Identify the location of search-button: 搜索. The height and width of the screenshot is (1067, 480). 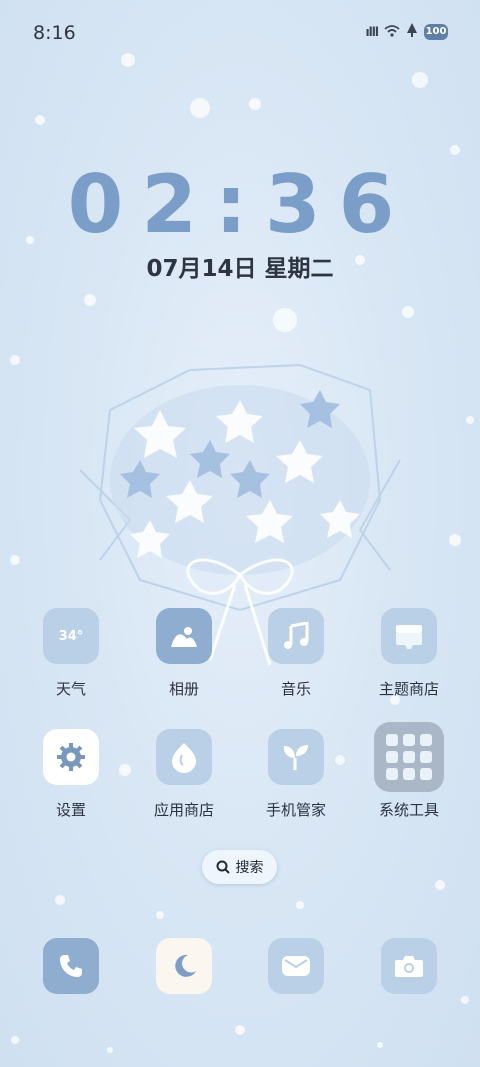
(239, 867).